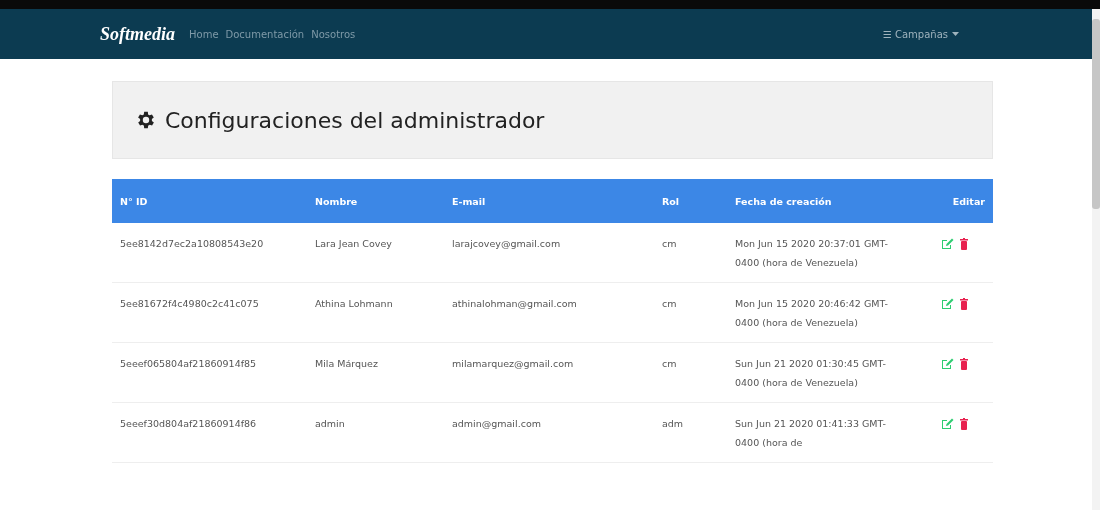 The width and height of the screenshot is (1100, 510). What do you see at coordinates (955, 34) in the screenshot?
I see `caret-icon` at bounding box center [955, 34].